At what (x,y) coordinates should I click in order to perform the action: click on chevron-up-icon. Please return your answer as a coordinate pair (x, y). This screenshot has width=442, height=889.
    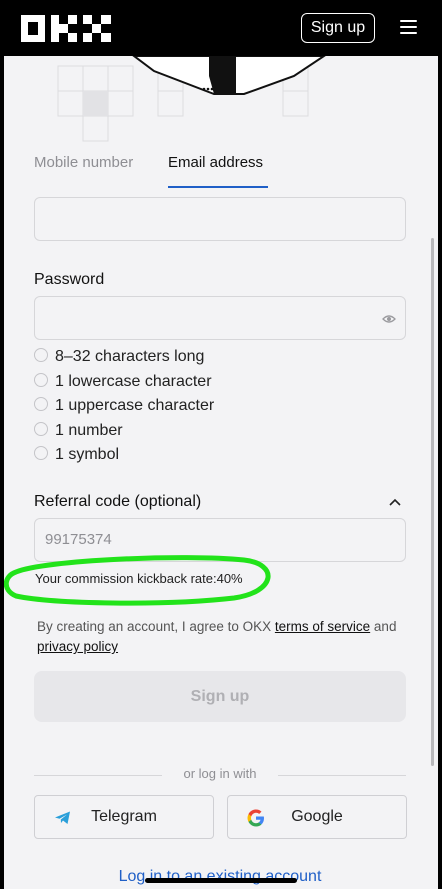
    Looking at the image, I should click on (395, 502).